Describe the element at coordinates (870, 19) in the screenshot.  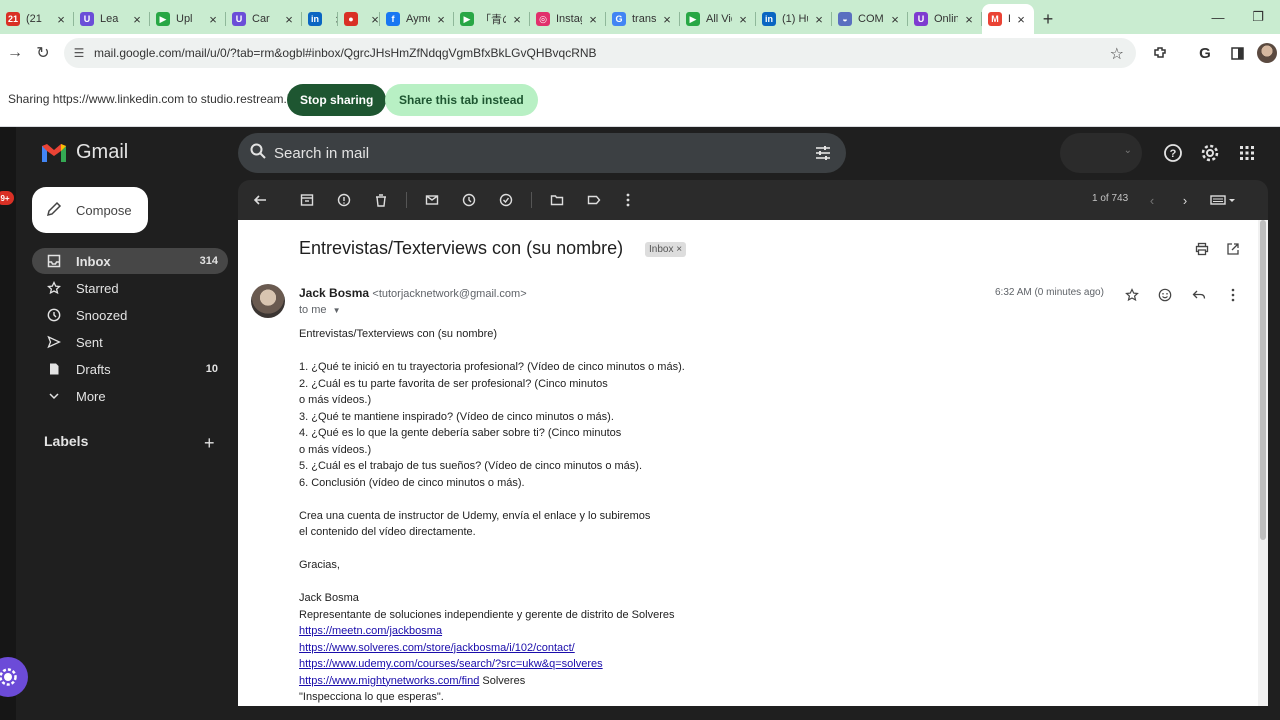
I see `browser-tab: ◒ COMPA ×` at that location.